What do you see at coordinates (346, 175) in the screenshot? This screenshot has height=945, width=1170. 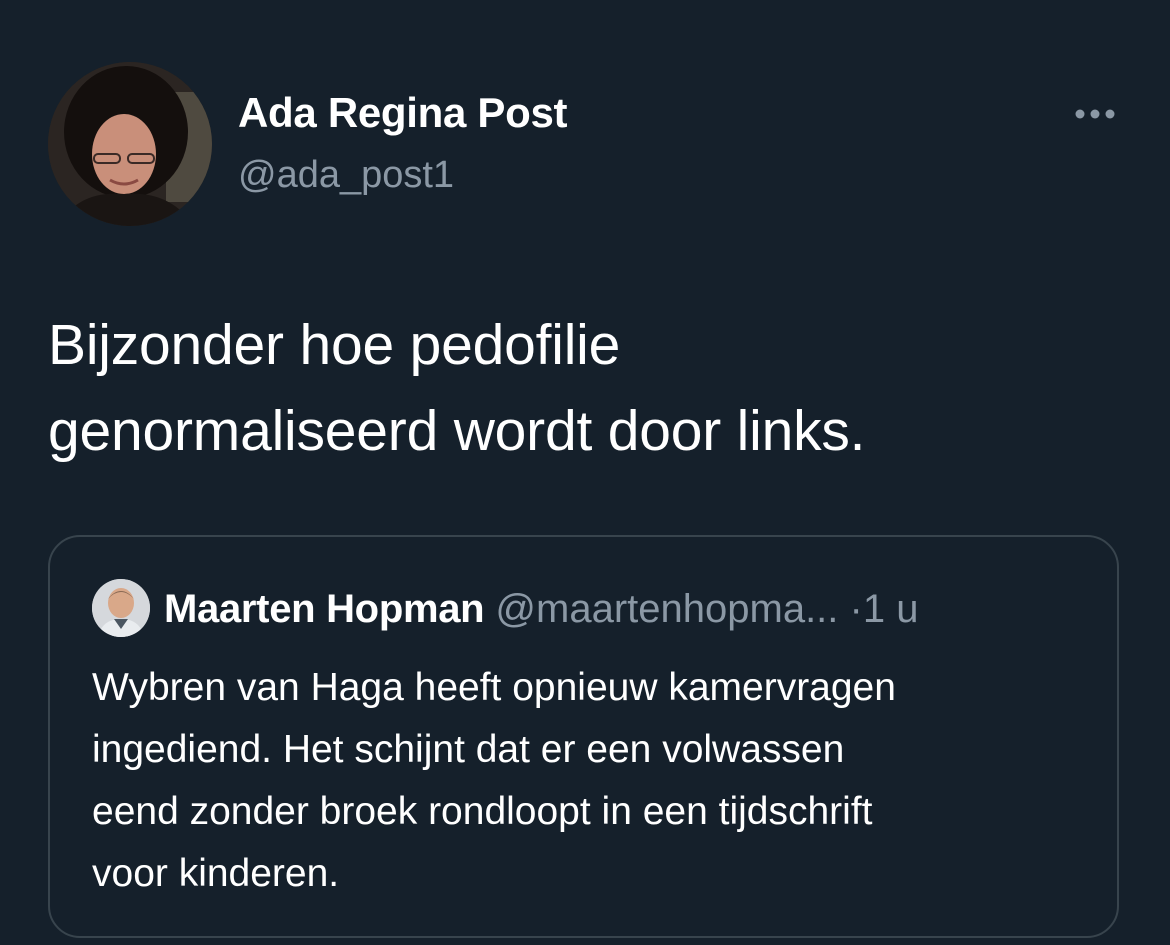 I see `author-handle: @ada_post1` at bounding box center [346, 175].